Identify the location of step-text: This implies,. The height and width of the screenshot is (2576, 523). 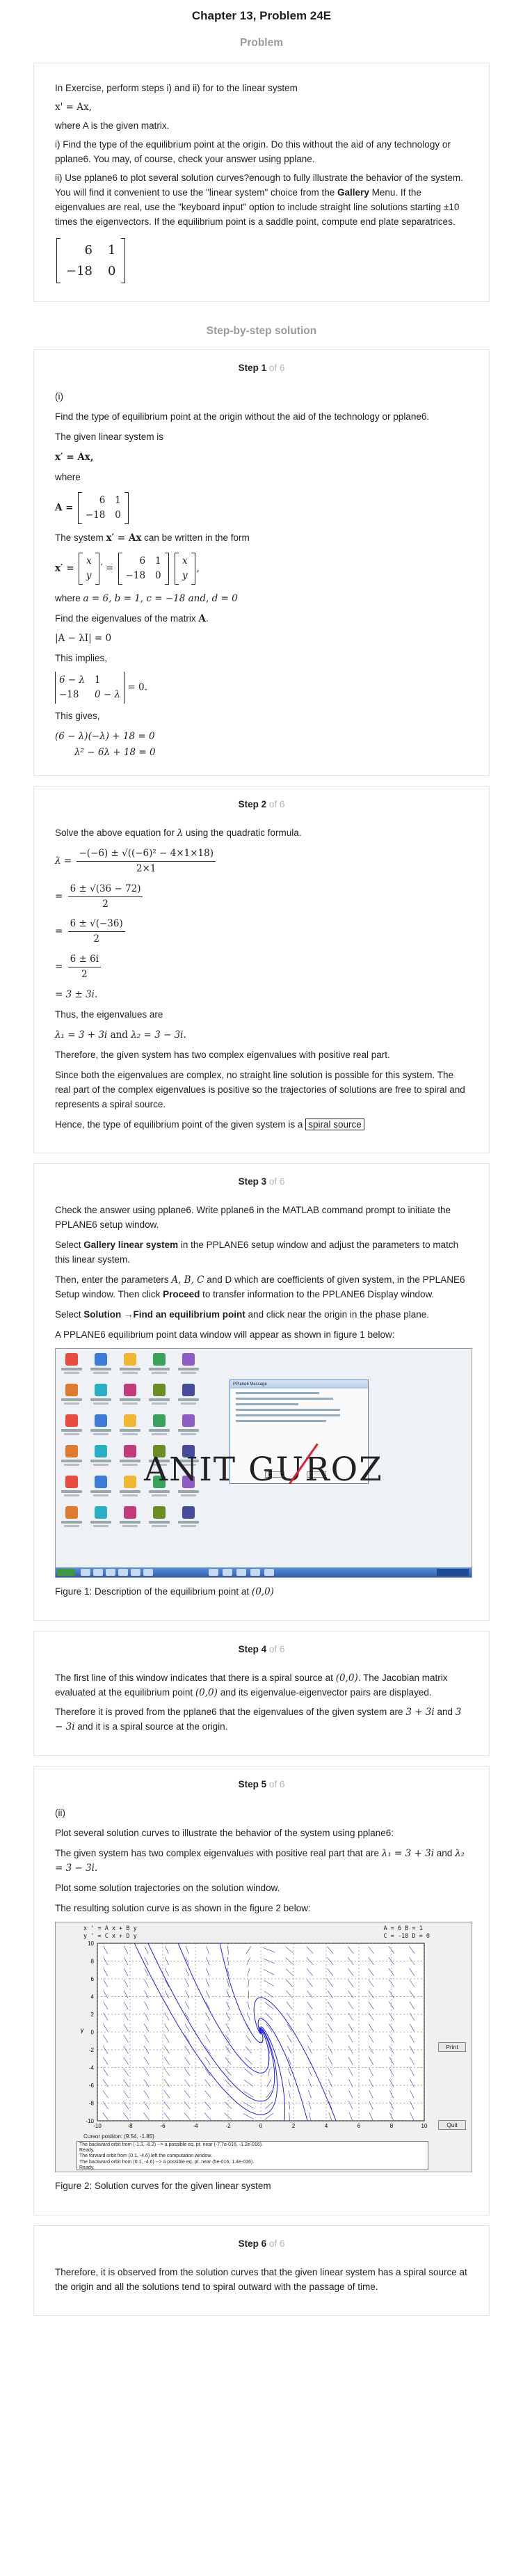
(82, 658).